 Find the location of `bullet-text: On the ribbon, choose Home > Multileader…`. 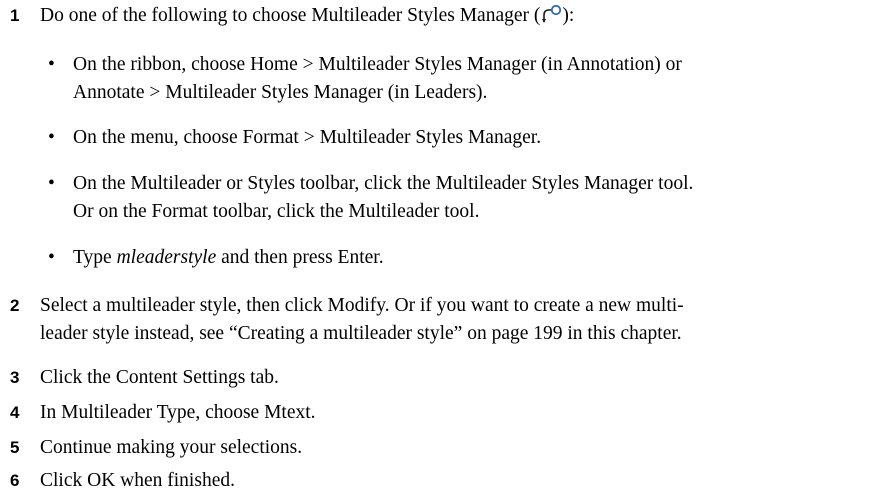

bullet-text: On the ribbon, choose Home > Multileader… is located at coordinates (475, 79).